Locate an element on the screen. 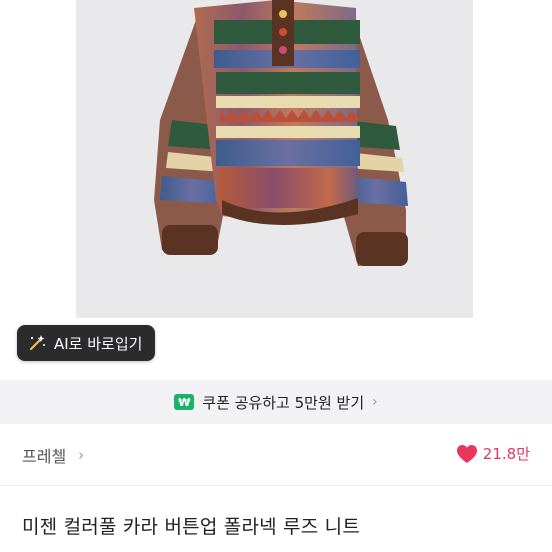 The height and width of the screenshot is (552, 552). product-title: 미젠 컬러풀 카라 버튼업 폴라넥 루즈 니트 is located at coordinates (191, 527).